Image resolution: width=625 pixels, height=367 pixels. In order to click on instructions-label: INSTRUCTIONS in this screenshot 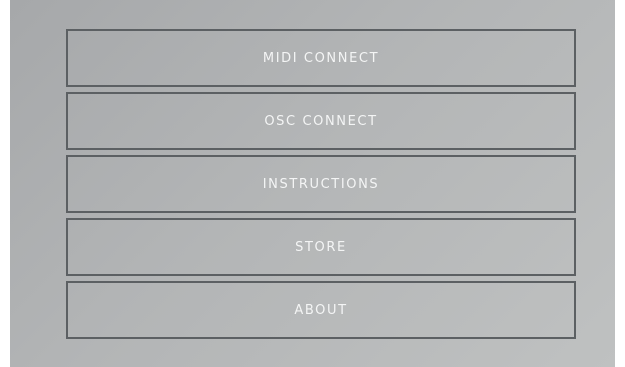, I will do `click(321, 184)`.